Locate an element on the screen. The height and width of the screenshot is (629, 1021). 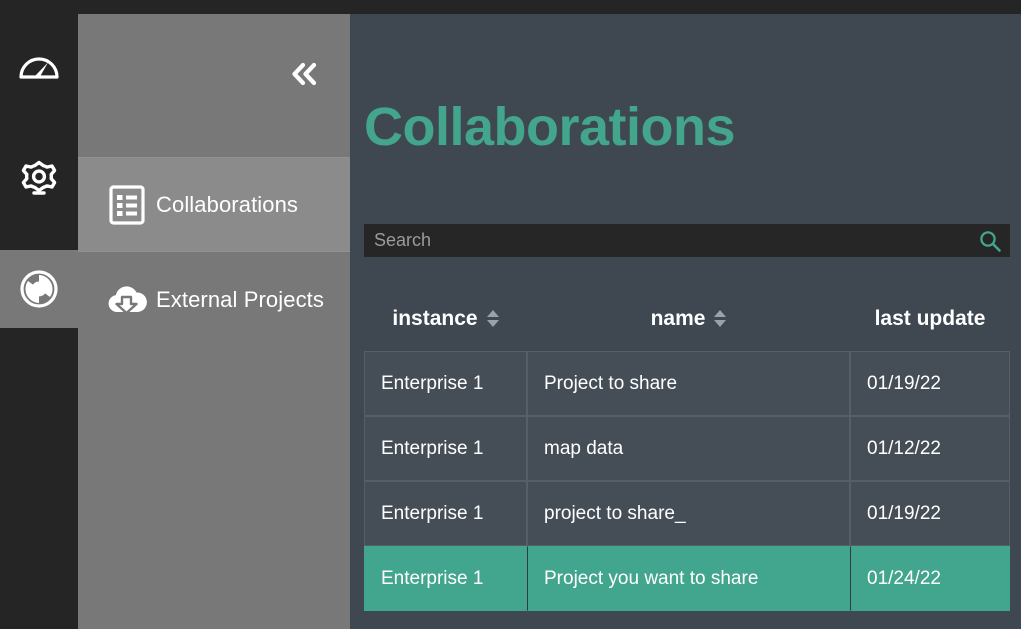
sidebar-item-external-projects: External Projects is located at coordinates (214, 299).